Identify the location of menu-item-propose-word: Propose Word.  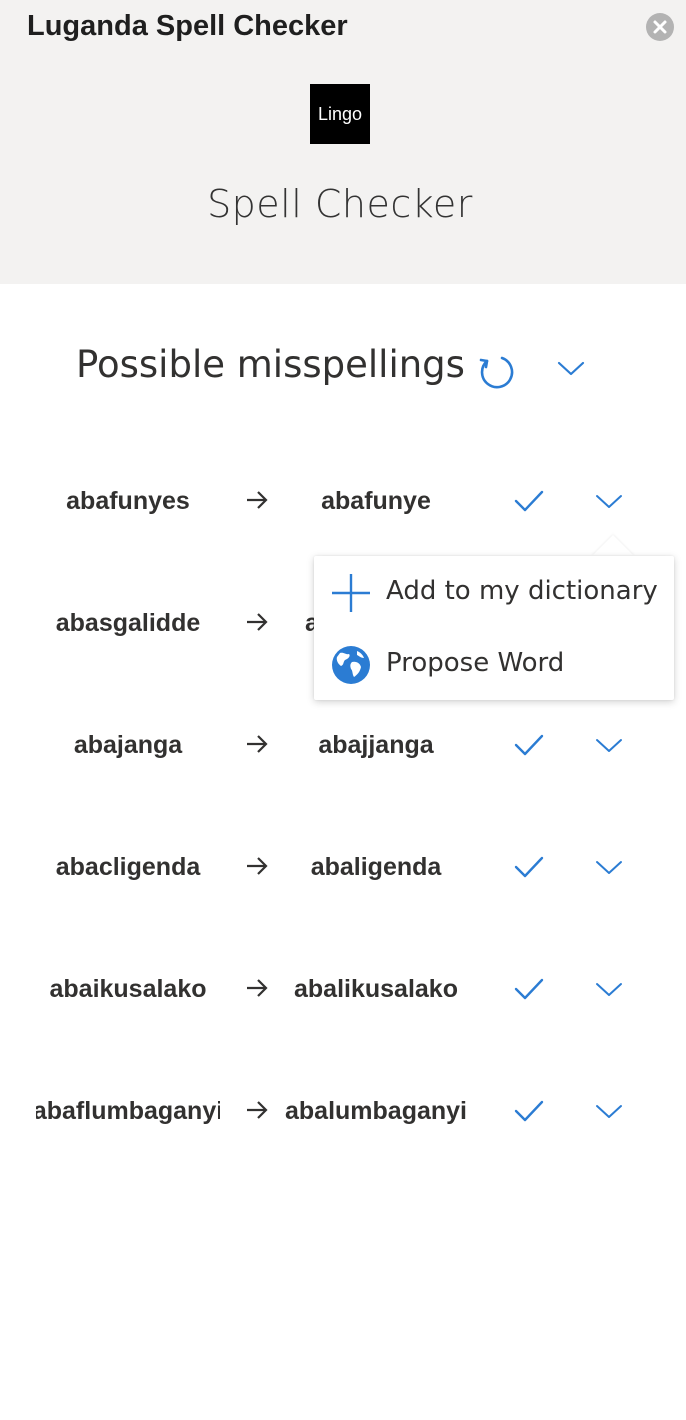
(494, 664).